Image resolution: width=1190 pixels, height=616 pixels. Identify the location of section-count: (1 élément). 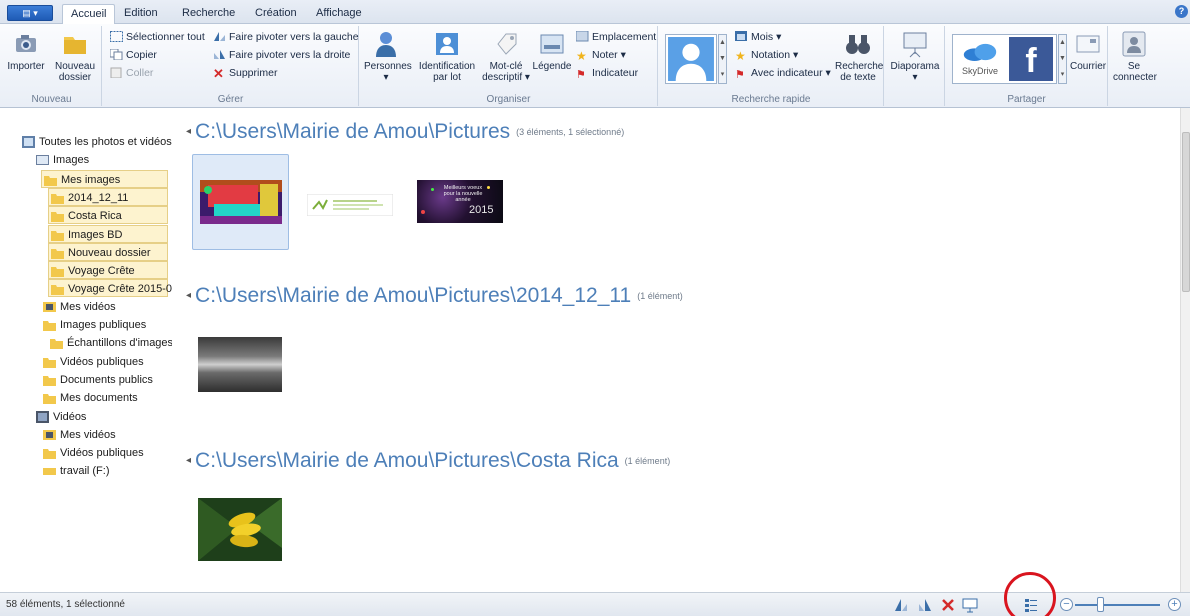
(660, 296).